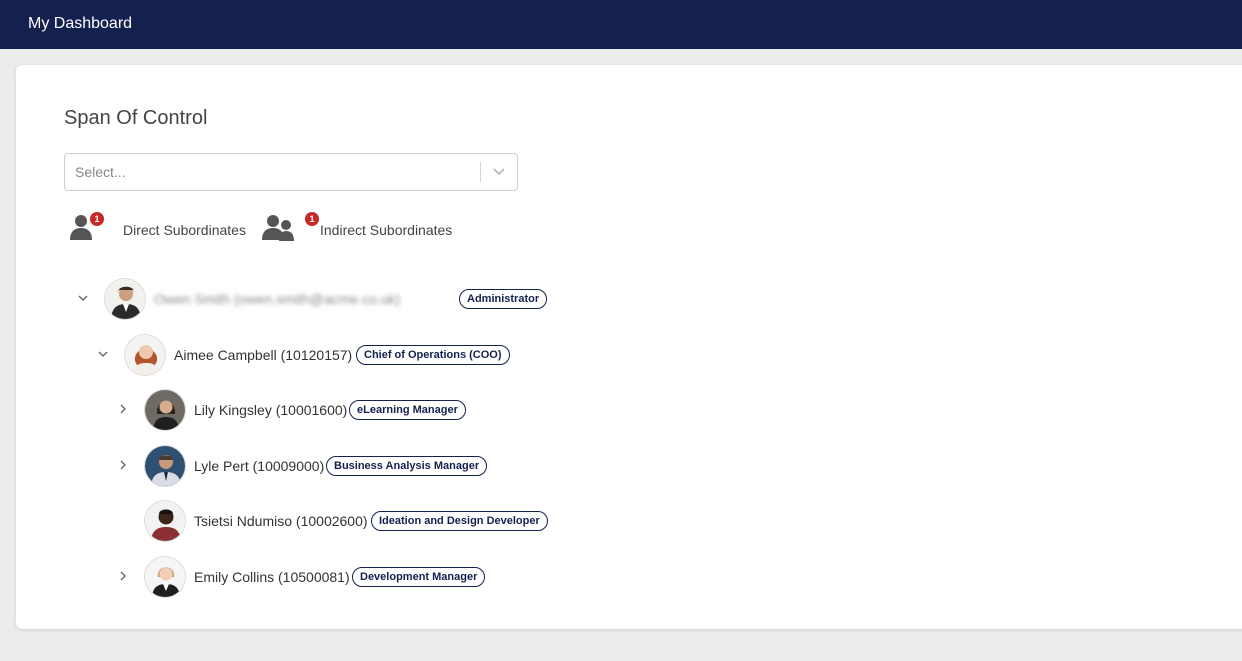 This screenshot has width=1242, height=661. Describe the element at coordinates (97, 219) in the screenshot. I see `direct-count-badge: 1` at that location.